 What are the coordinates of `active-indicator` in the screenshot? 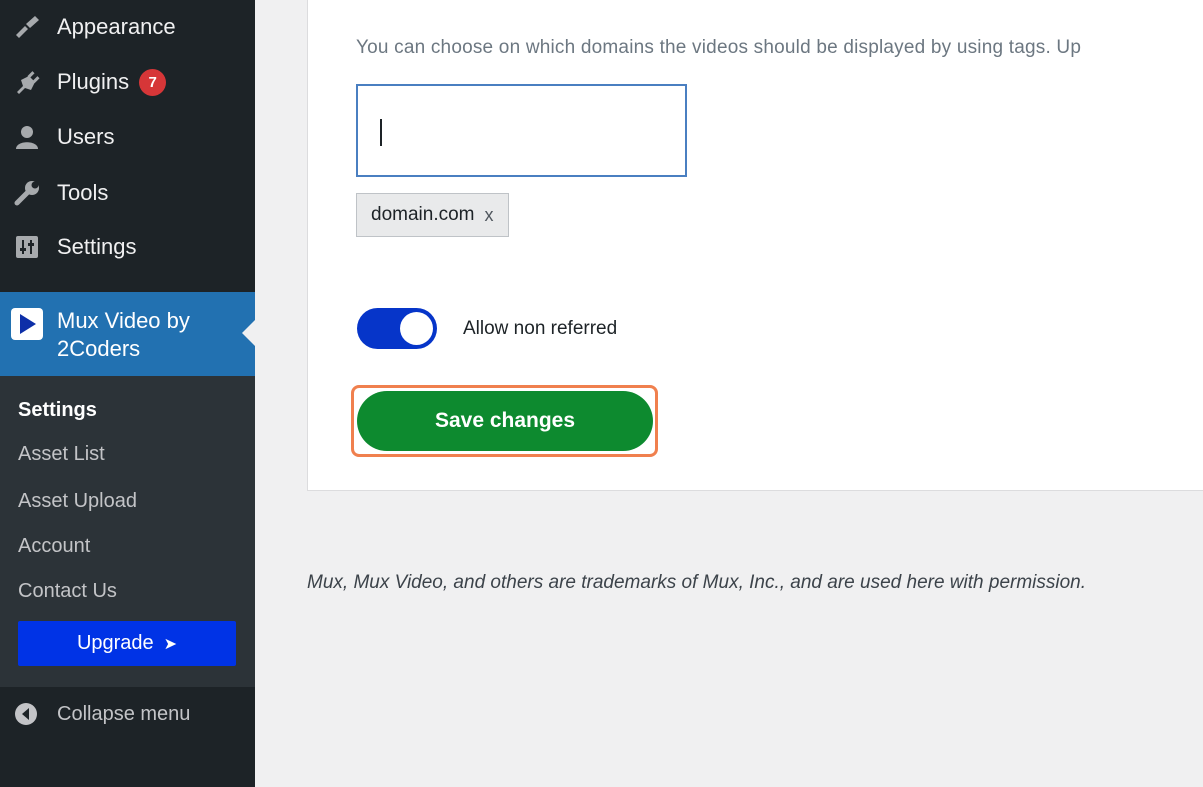 It's located at (248, 333).